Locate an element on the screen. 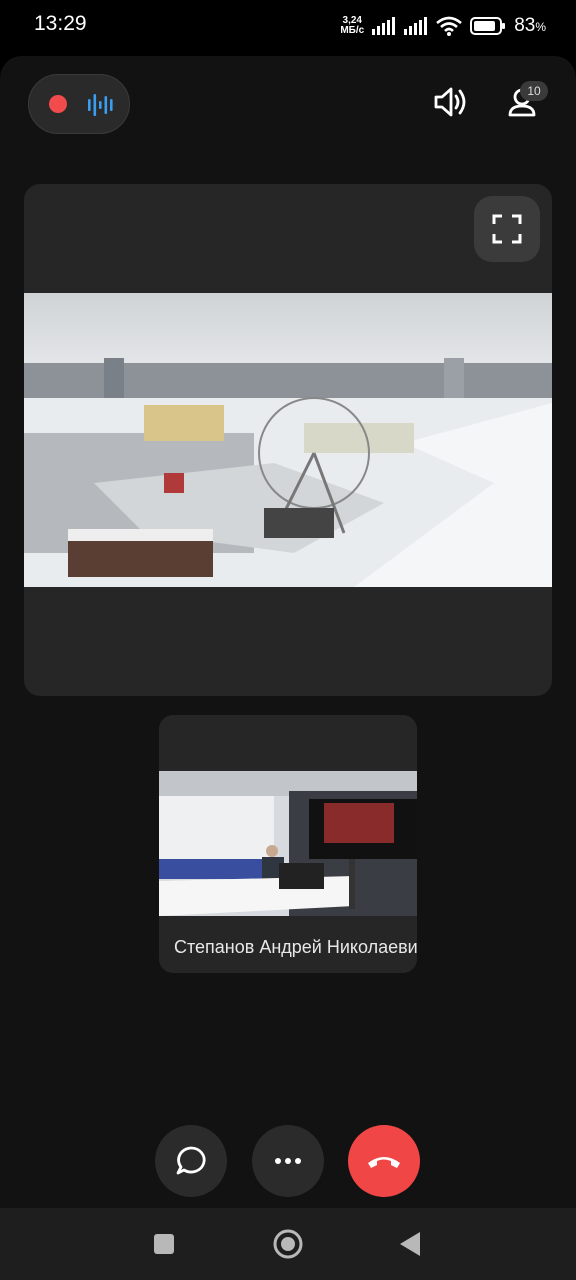 This screenshot has height=1280, width=576. battery-icon is located at coordinates (488, 26).